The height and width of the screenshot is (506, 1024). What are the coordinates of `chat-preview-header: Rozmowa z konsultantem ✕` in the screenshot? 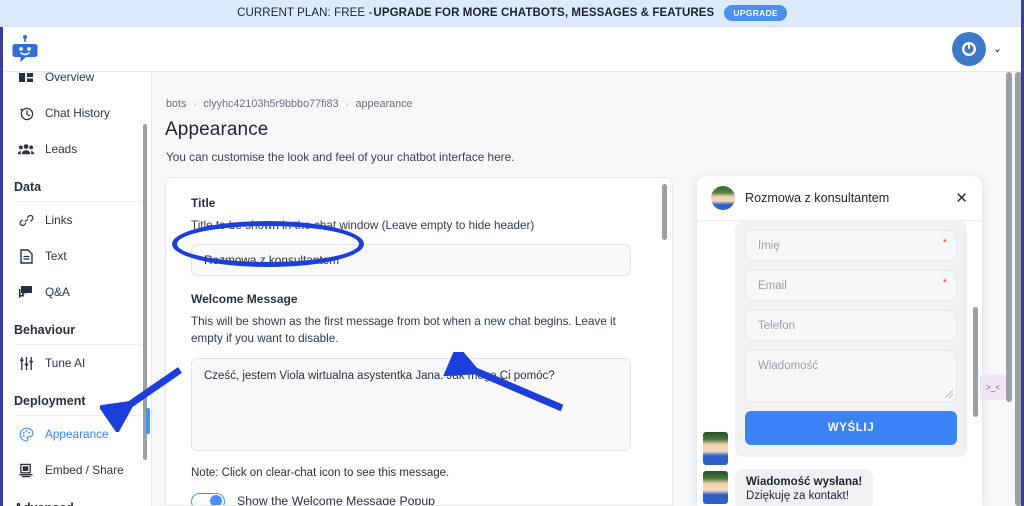 It's located at (839, 198).